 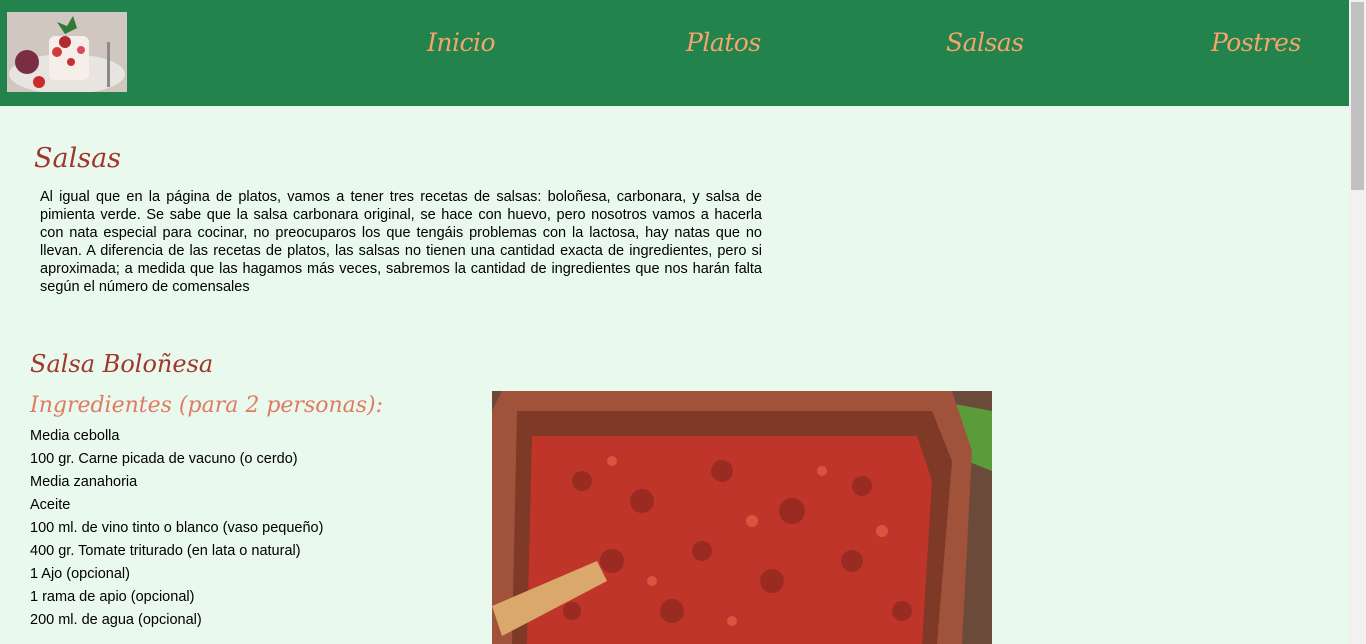 I want to click on nav-link-inicio: Inicio, so click(x=461, y=42).